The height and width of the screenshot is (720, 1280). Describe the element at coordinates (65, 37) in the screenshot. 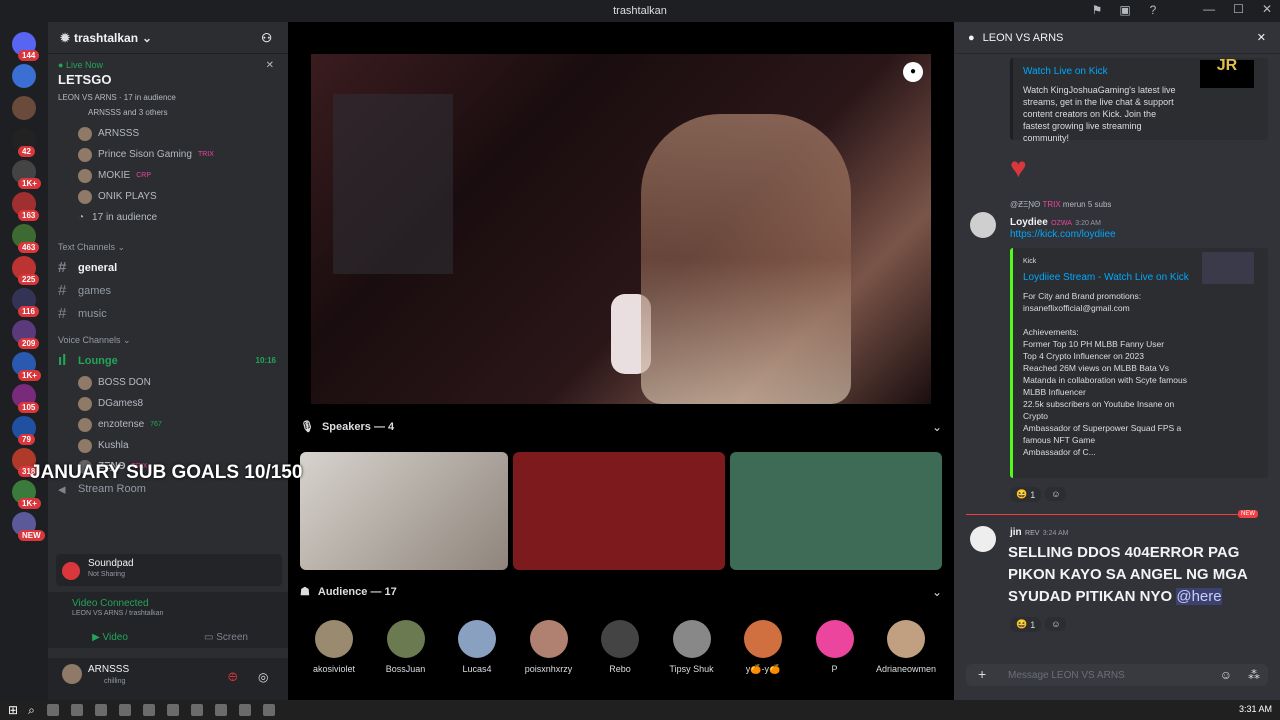

I see `gear-icon: ✹` at that location.